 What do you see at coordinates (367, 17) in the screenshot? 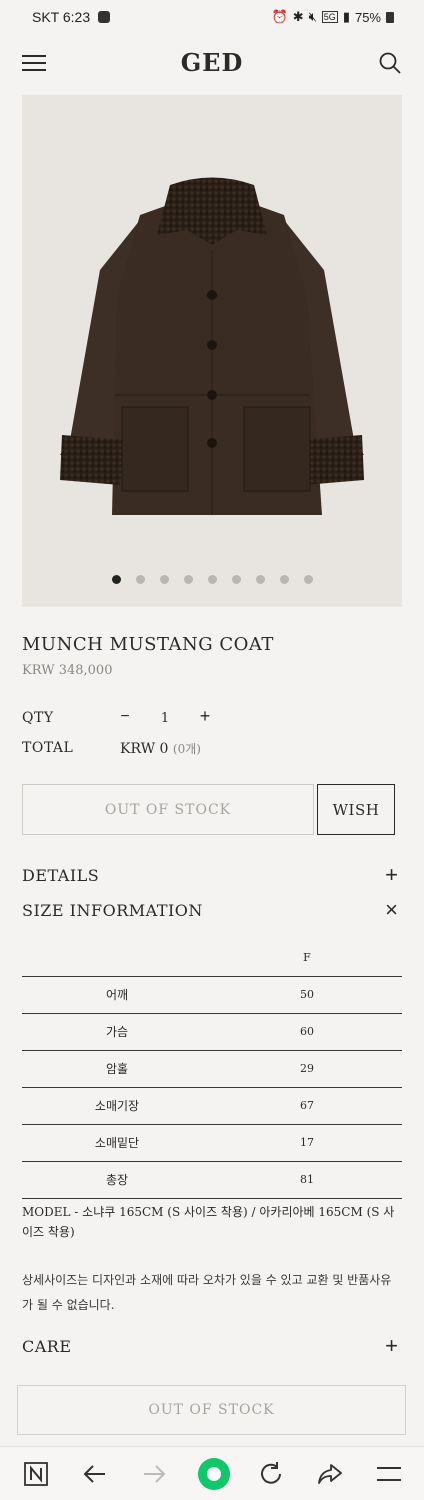
I see `battery-level: 75%` at bounding box center [367, 17].